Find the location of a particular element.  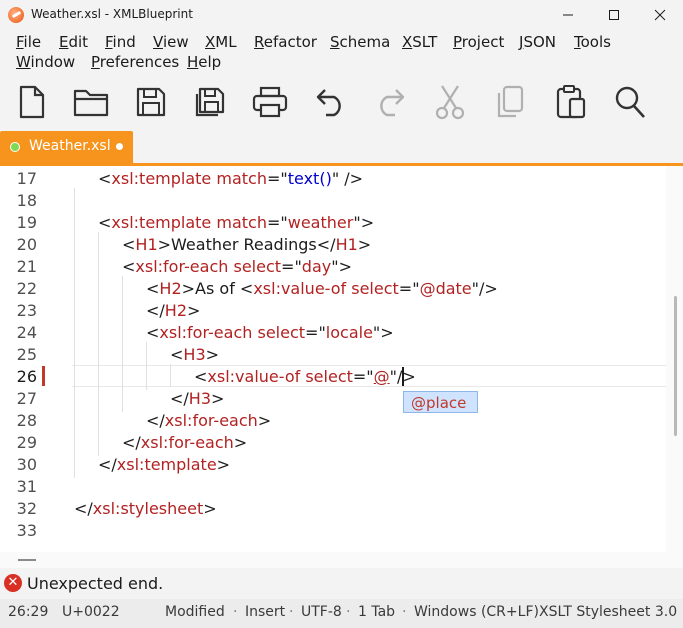

menu-xml: XML is located at coordinates (221, 42).